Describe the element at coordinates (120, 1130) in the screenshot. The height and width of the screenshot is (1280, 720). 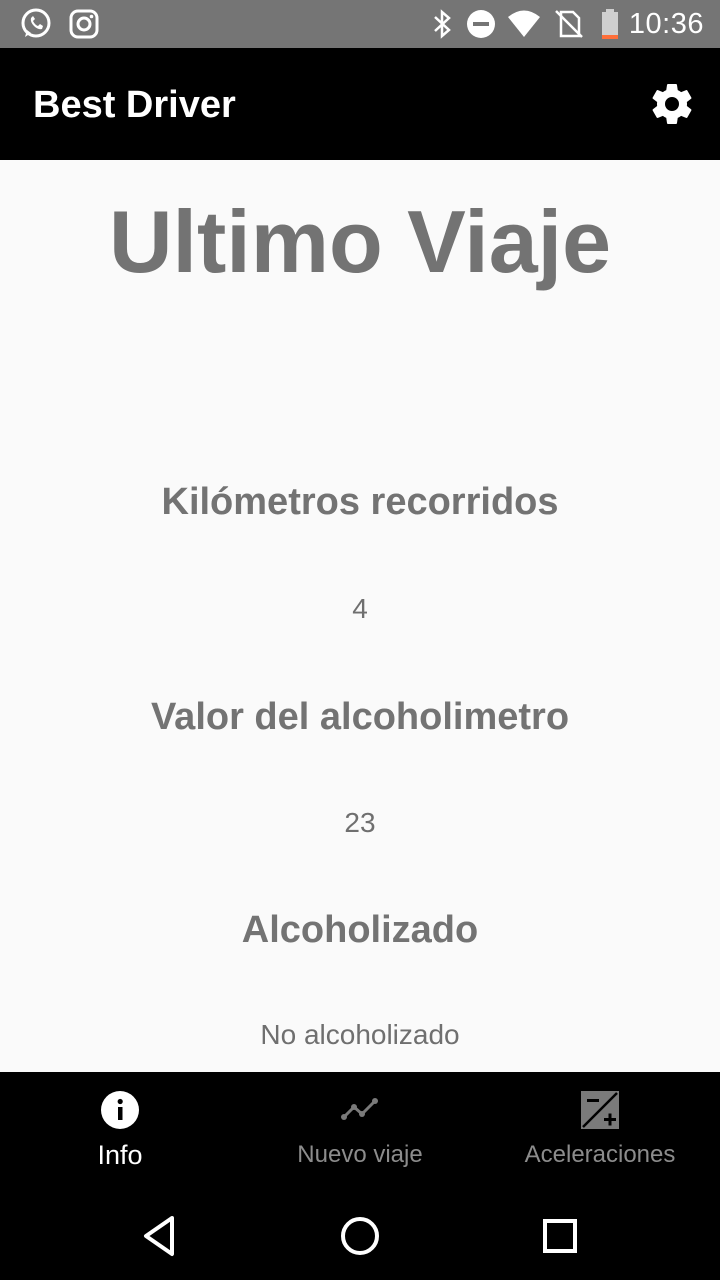
I see `nav-item-info: Info` at that location.